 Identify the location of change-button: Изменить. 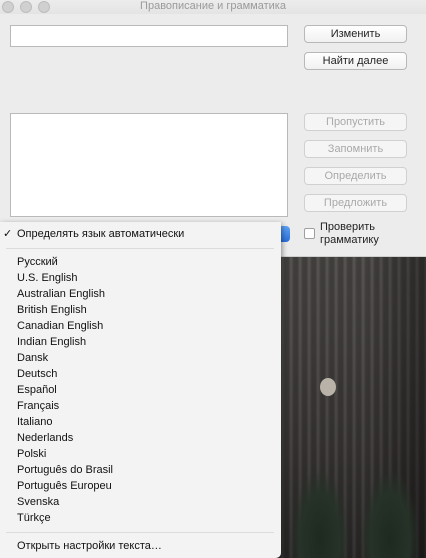
(355, 34).